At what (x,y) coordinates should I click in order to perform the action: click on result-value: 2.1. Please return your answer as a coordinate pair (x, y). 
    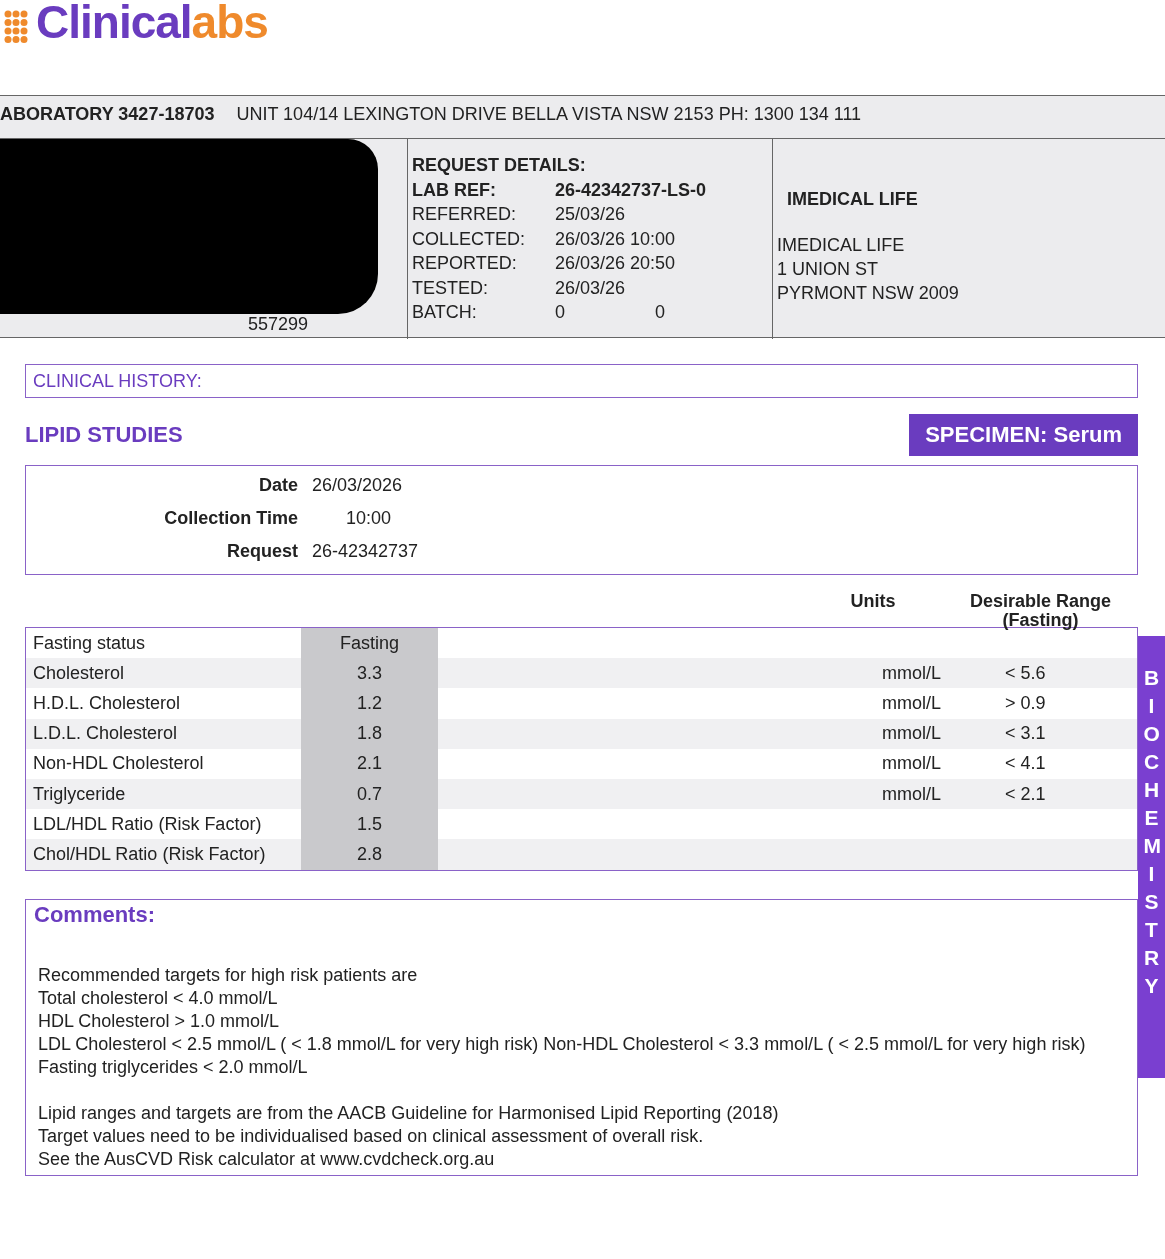
    Looking at the image, I should click on (369, 763).